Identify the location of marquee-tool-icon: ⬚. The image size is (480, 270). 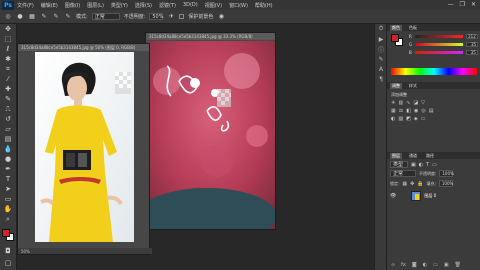
(8, 39).